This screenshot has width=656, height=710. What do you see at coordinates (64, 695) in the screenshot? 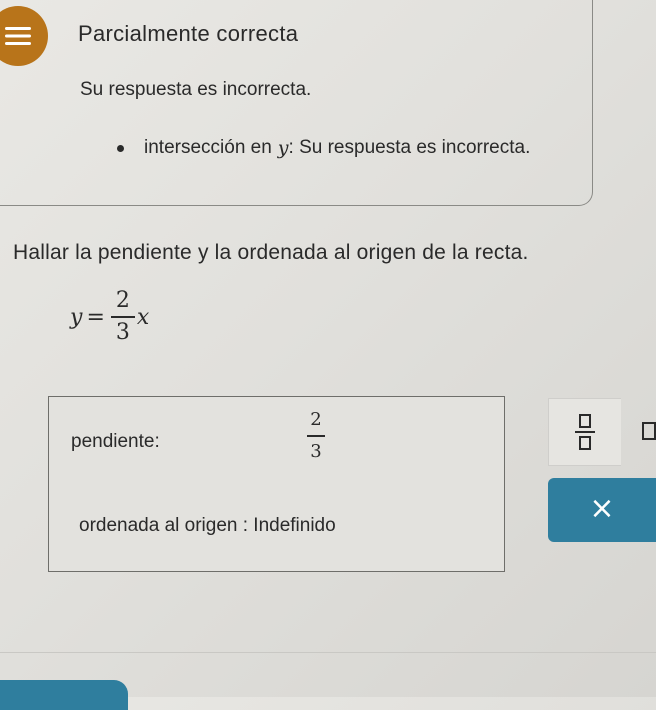
I see `bottom-action-button` at bounding box center [64, 695].